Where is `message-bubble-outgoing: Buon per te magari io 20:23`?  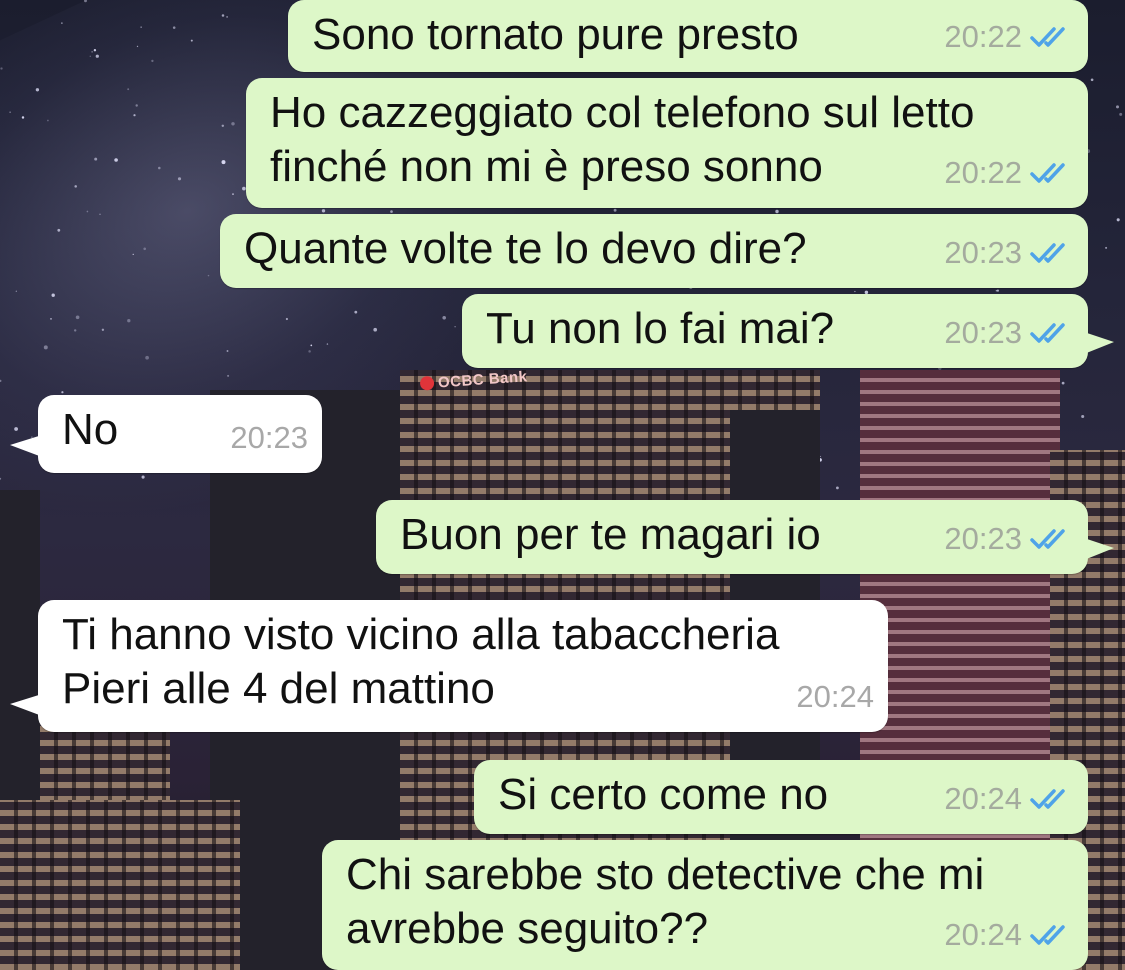 message-bubble-outgoing: Buon per te magari io 20:23 is located at coordinates (745, 537).